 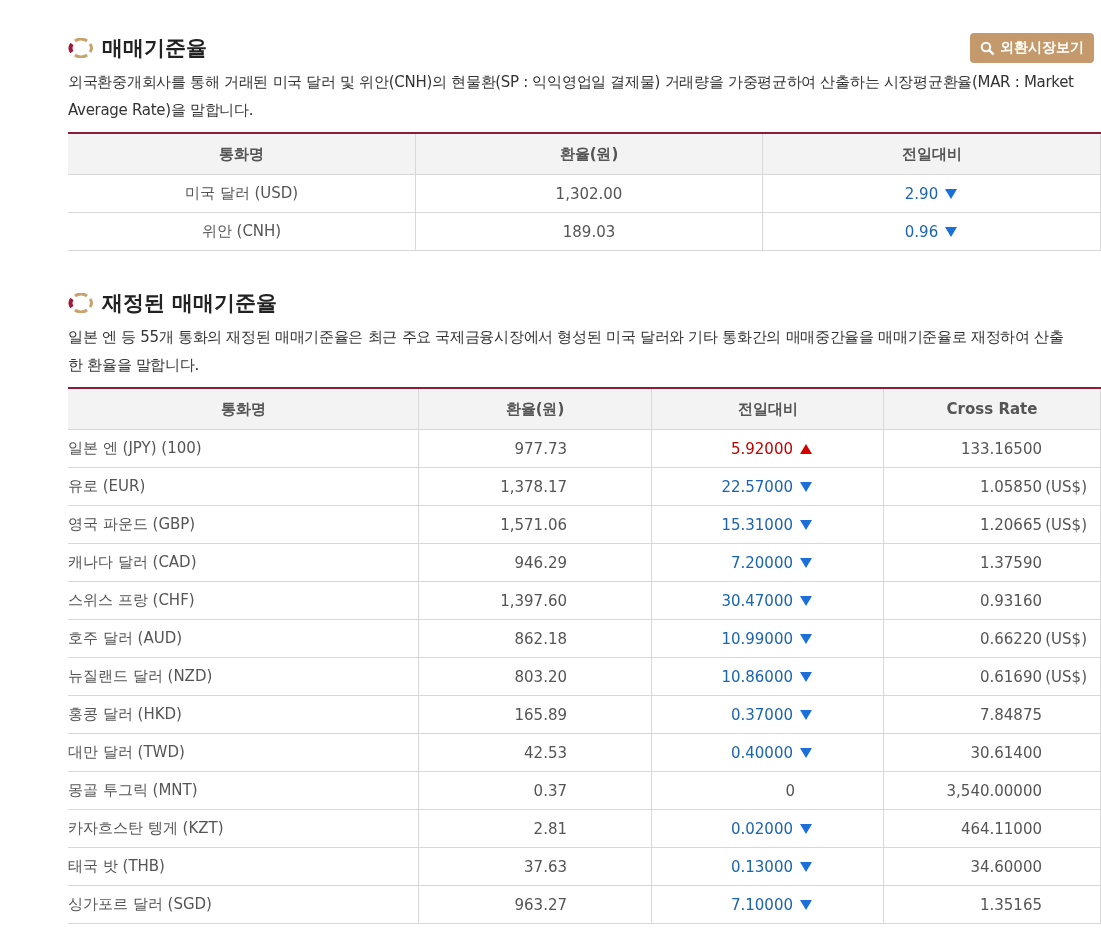 I want to click on table-cell-text: 464.11000, so click(x=1000, y=828).